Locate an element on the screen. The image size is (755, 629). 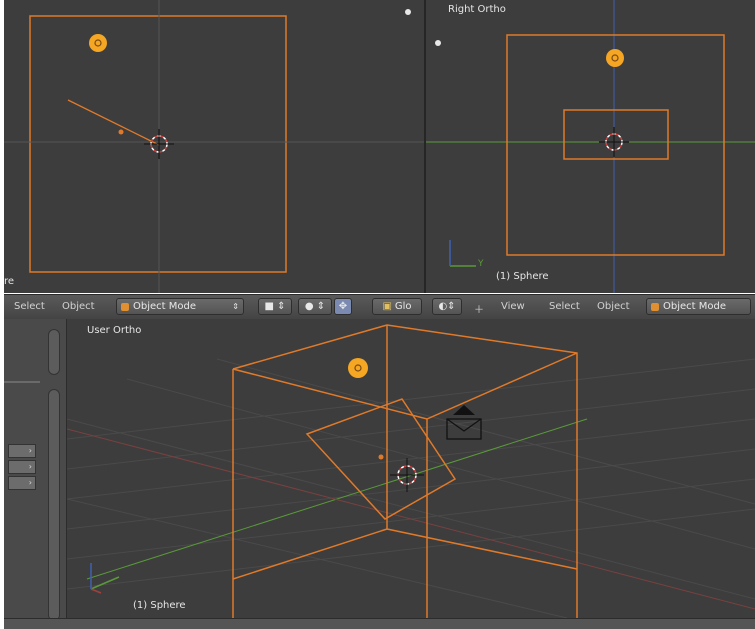
menu-select-right: Select is located at coordinates (564, 306).